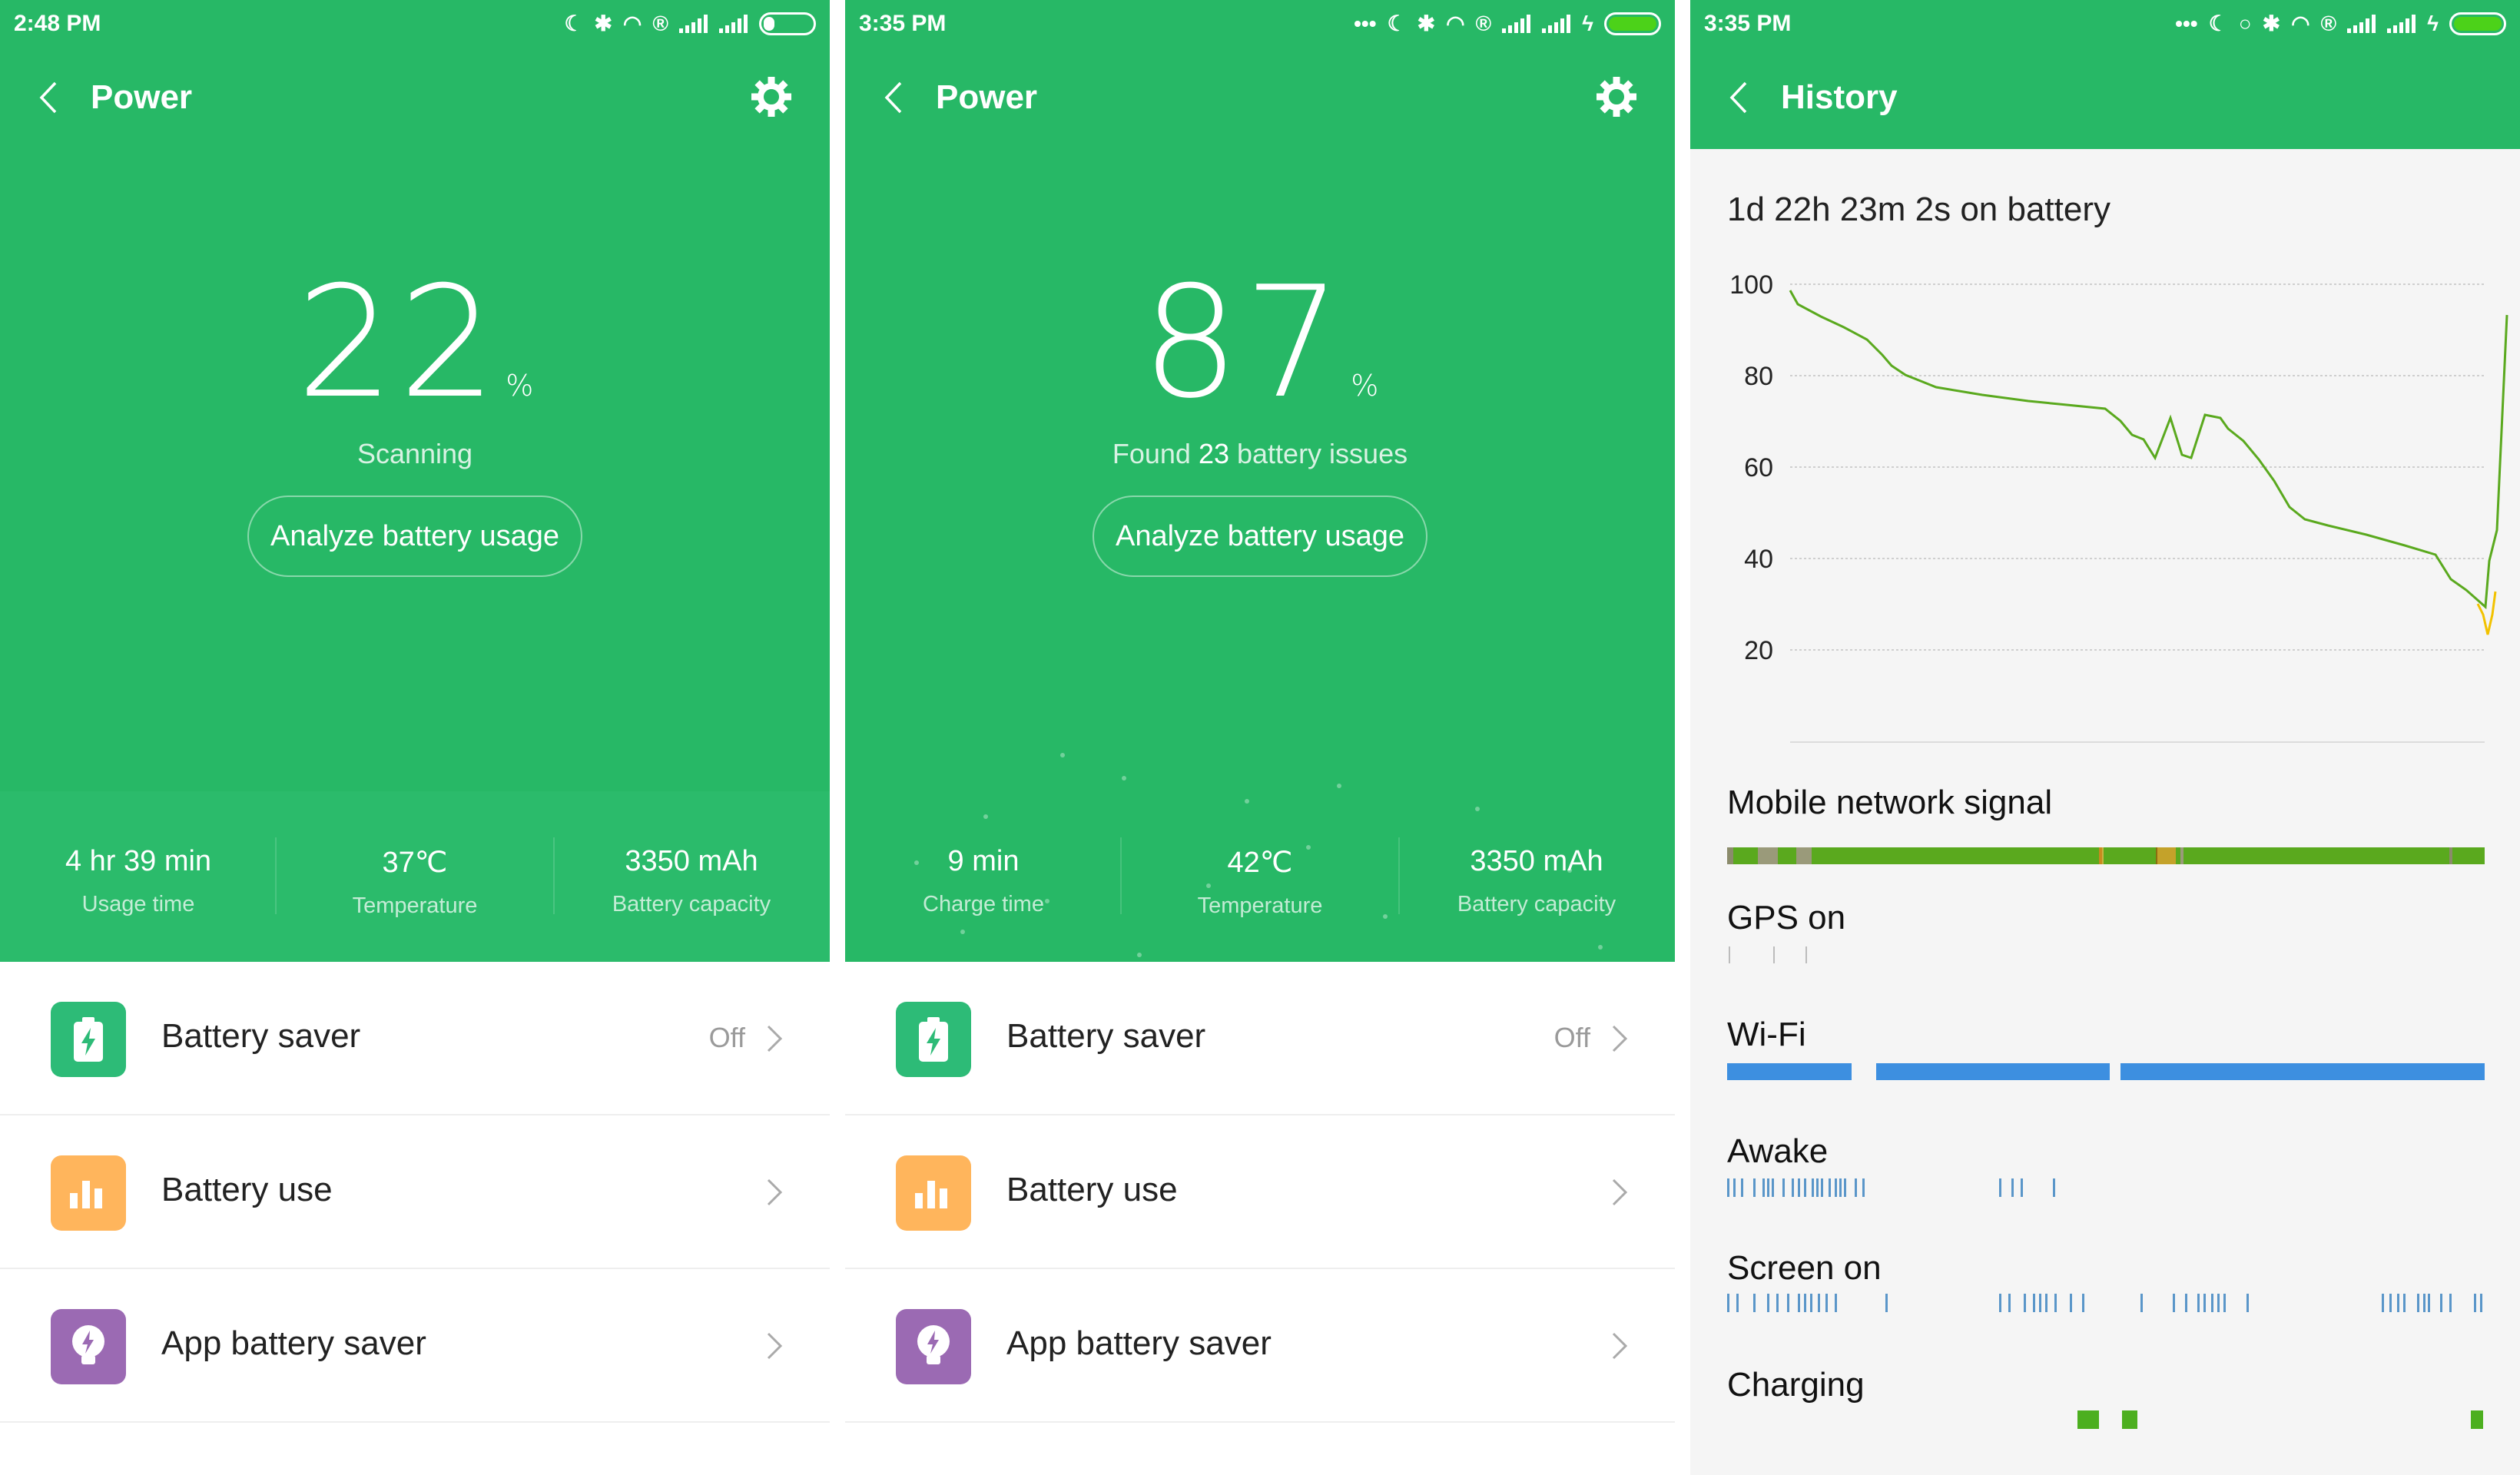 The image size is (2520, 1475). I want to click on stat-value: 9 min, so click(983, 861).